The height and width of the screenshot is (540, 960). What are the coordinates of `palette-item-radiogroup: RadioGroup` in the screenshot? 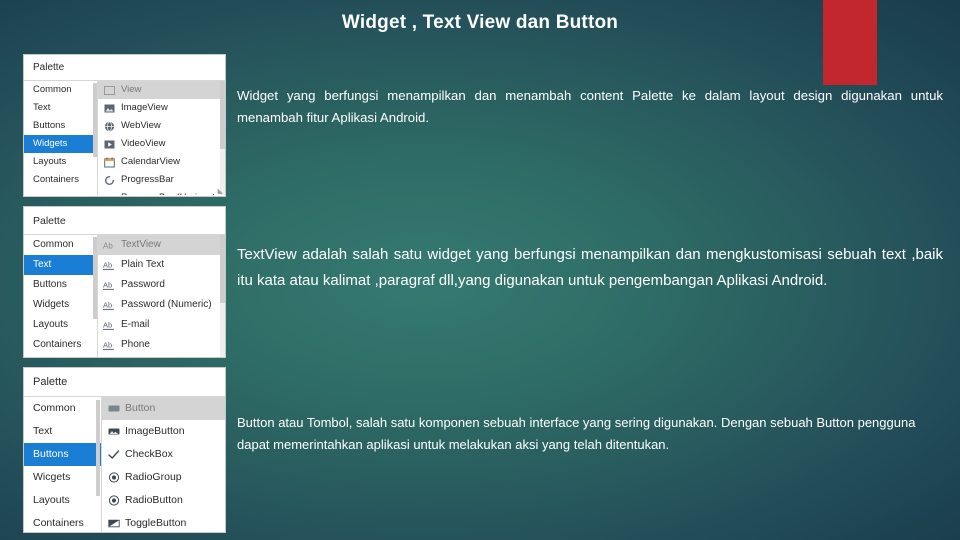 It's located at (163, 477).